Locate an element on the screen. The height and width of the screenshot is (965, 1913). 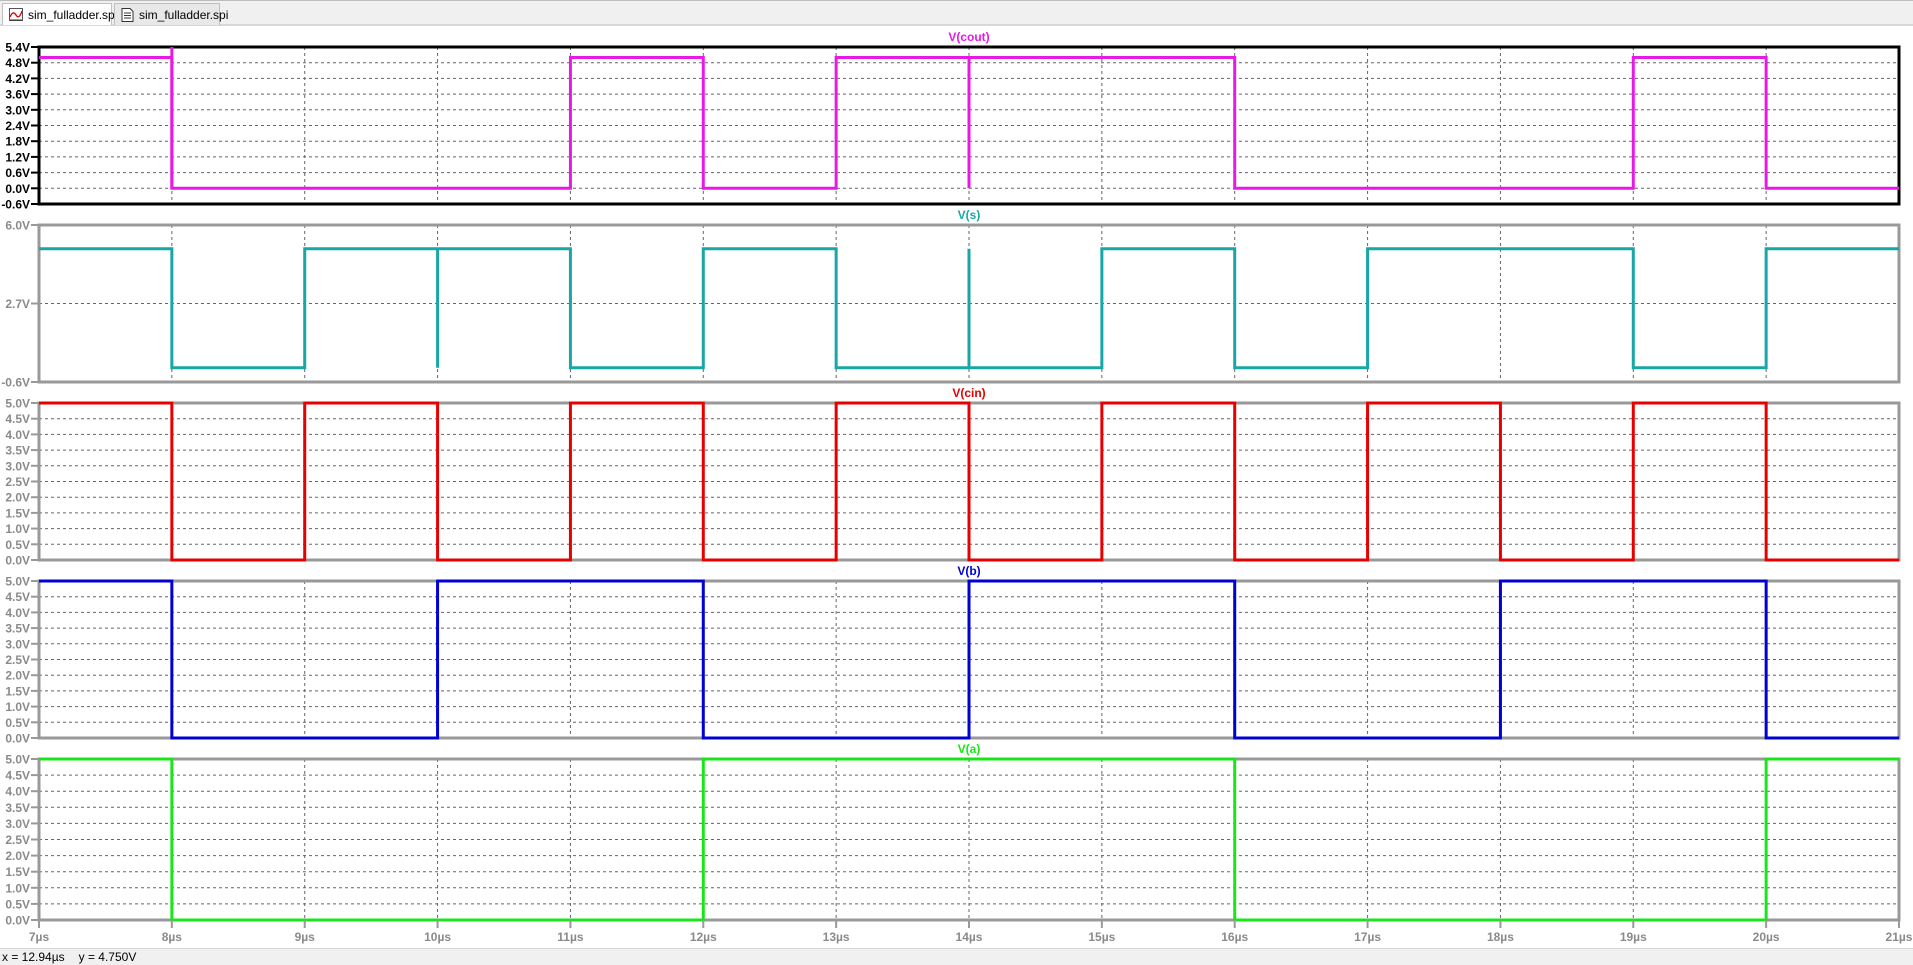
trace-title: V(a) is located at coordinates (969, 749).